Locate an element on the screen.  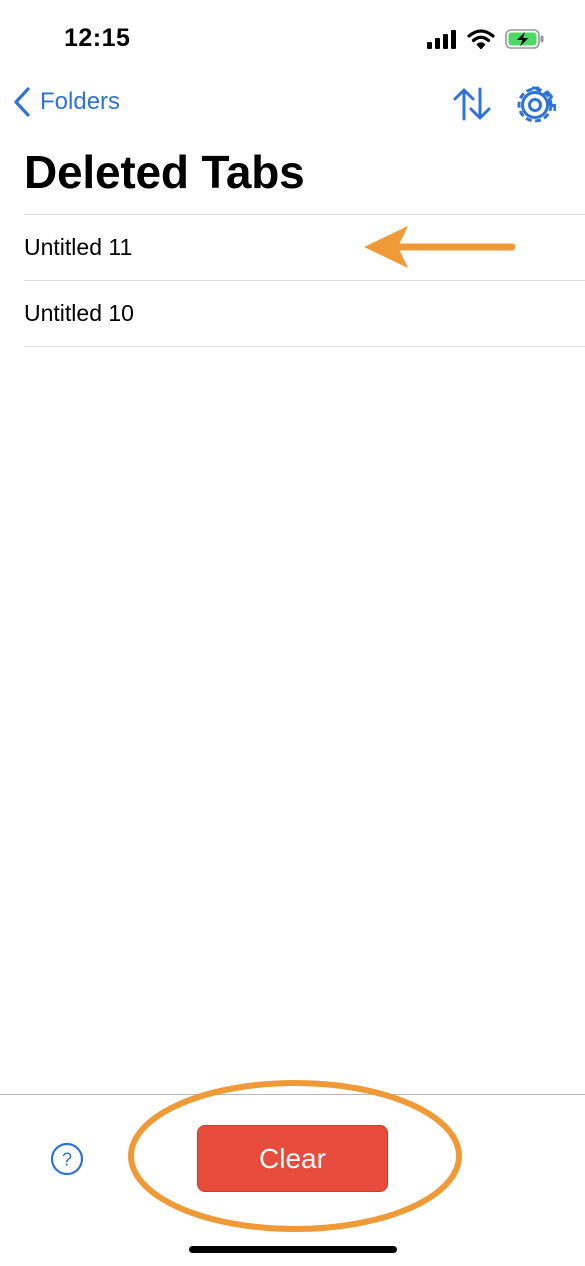
clear-button: Clear is located at coordinates (292, 1158).